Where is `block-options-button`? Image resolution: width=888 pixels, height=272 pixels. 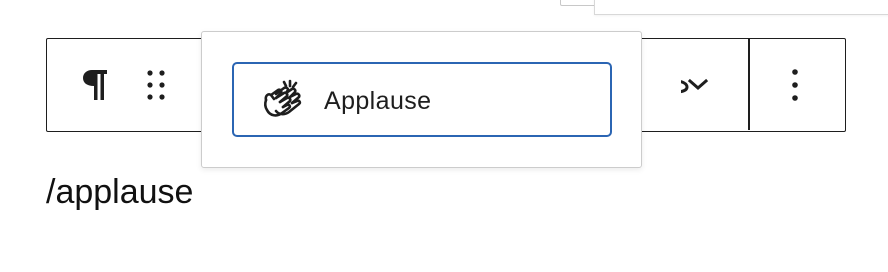 block-options-button is located at coordinates (795, 84).